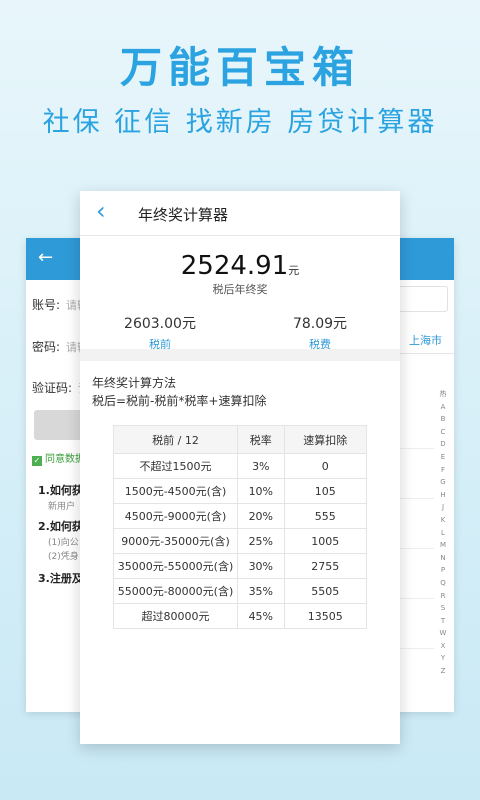 This screenshot has height=800, width=480. Describe the element at coordinates (443, 608) in the screenshot. I see `index-letter: S` at that location.